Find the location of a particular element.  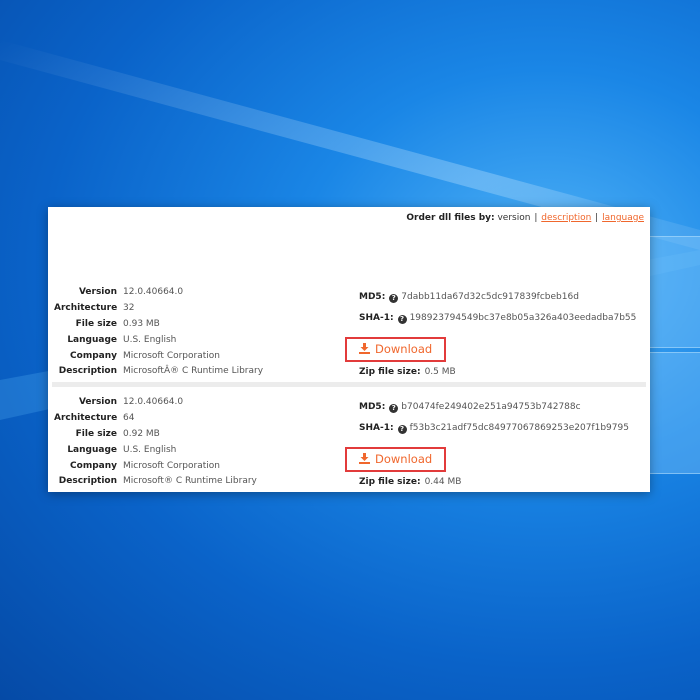

sha1-value: f53b3c21adf75dc84977067869253e207f1b9795 is located at coordinates (519, 428).